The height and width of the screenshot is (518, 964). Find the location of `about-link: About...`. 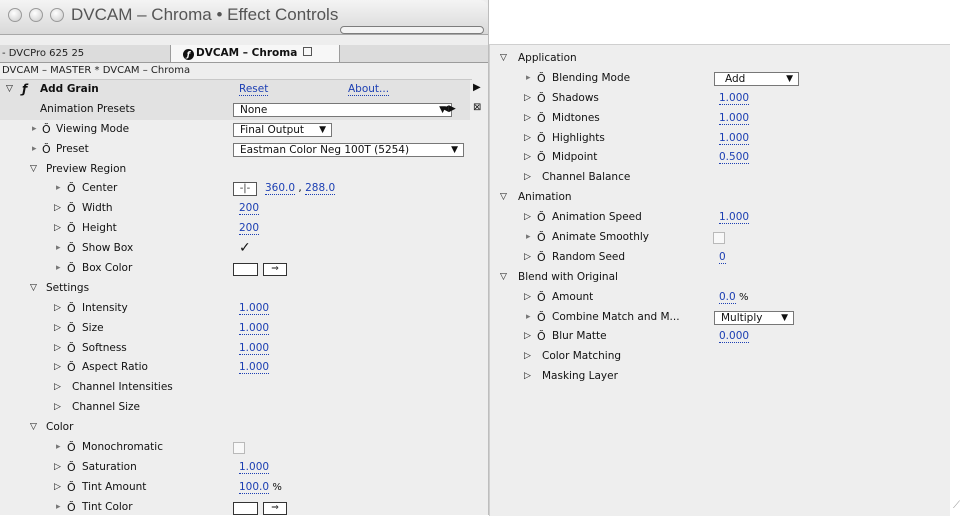

about-link: About... is located at coordinates (369, 89).